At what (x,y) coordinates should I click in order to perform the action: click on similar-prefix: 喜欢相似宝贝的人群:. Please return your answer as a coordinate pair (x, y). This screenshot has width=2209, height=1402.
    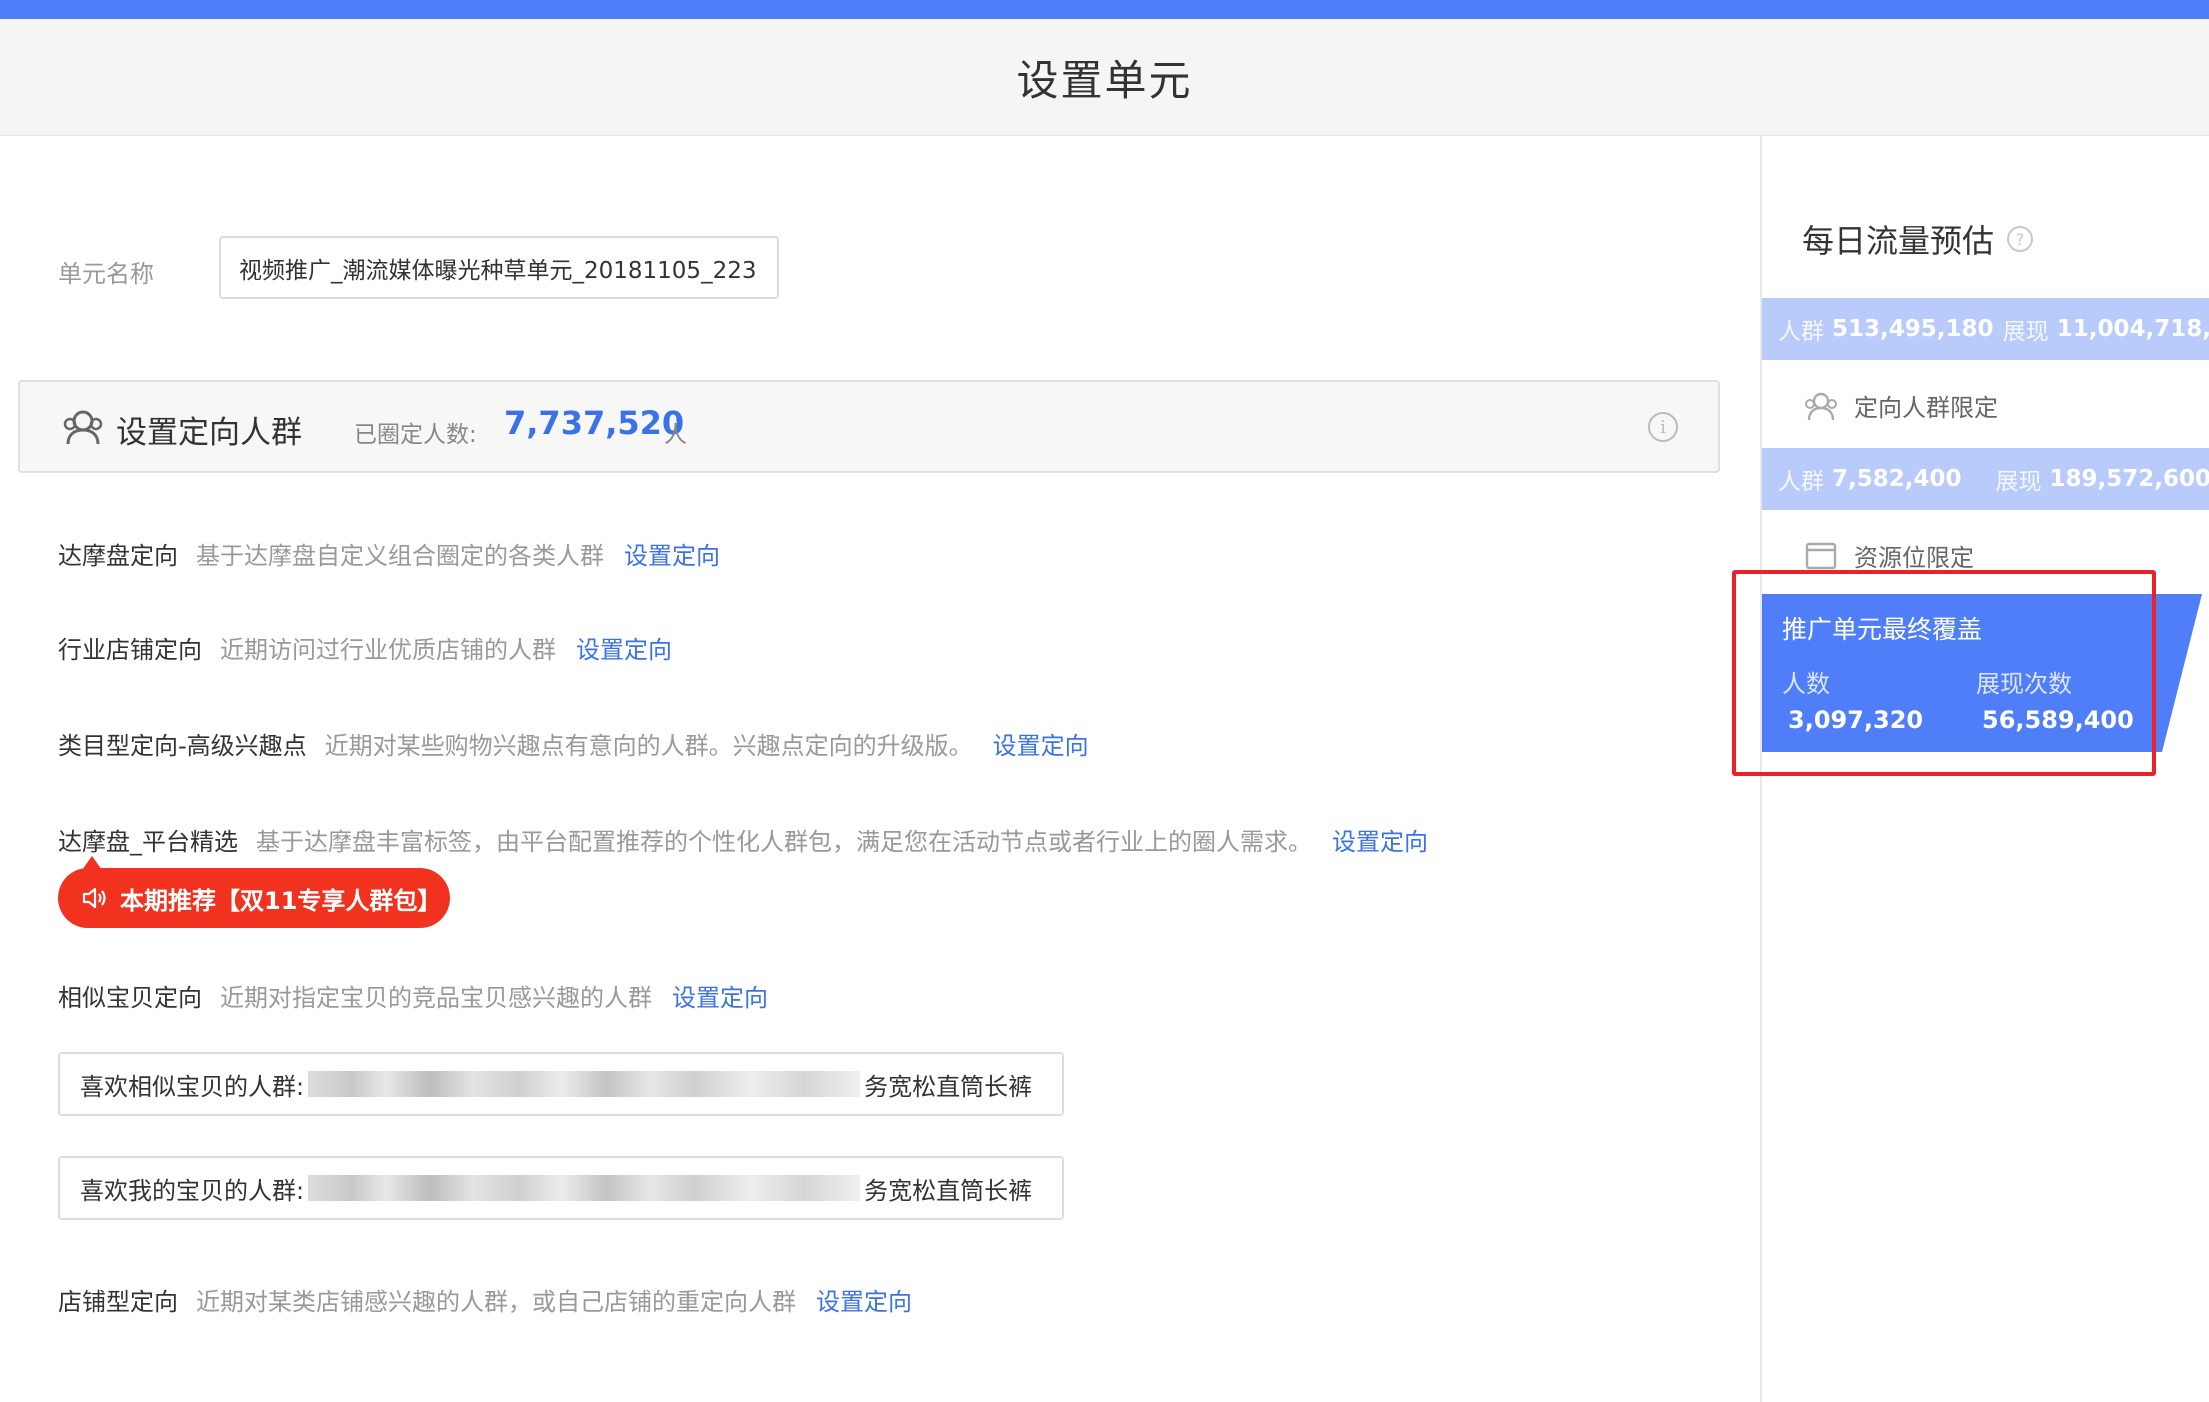
    Looking at the image, I should click on (192, 1086).